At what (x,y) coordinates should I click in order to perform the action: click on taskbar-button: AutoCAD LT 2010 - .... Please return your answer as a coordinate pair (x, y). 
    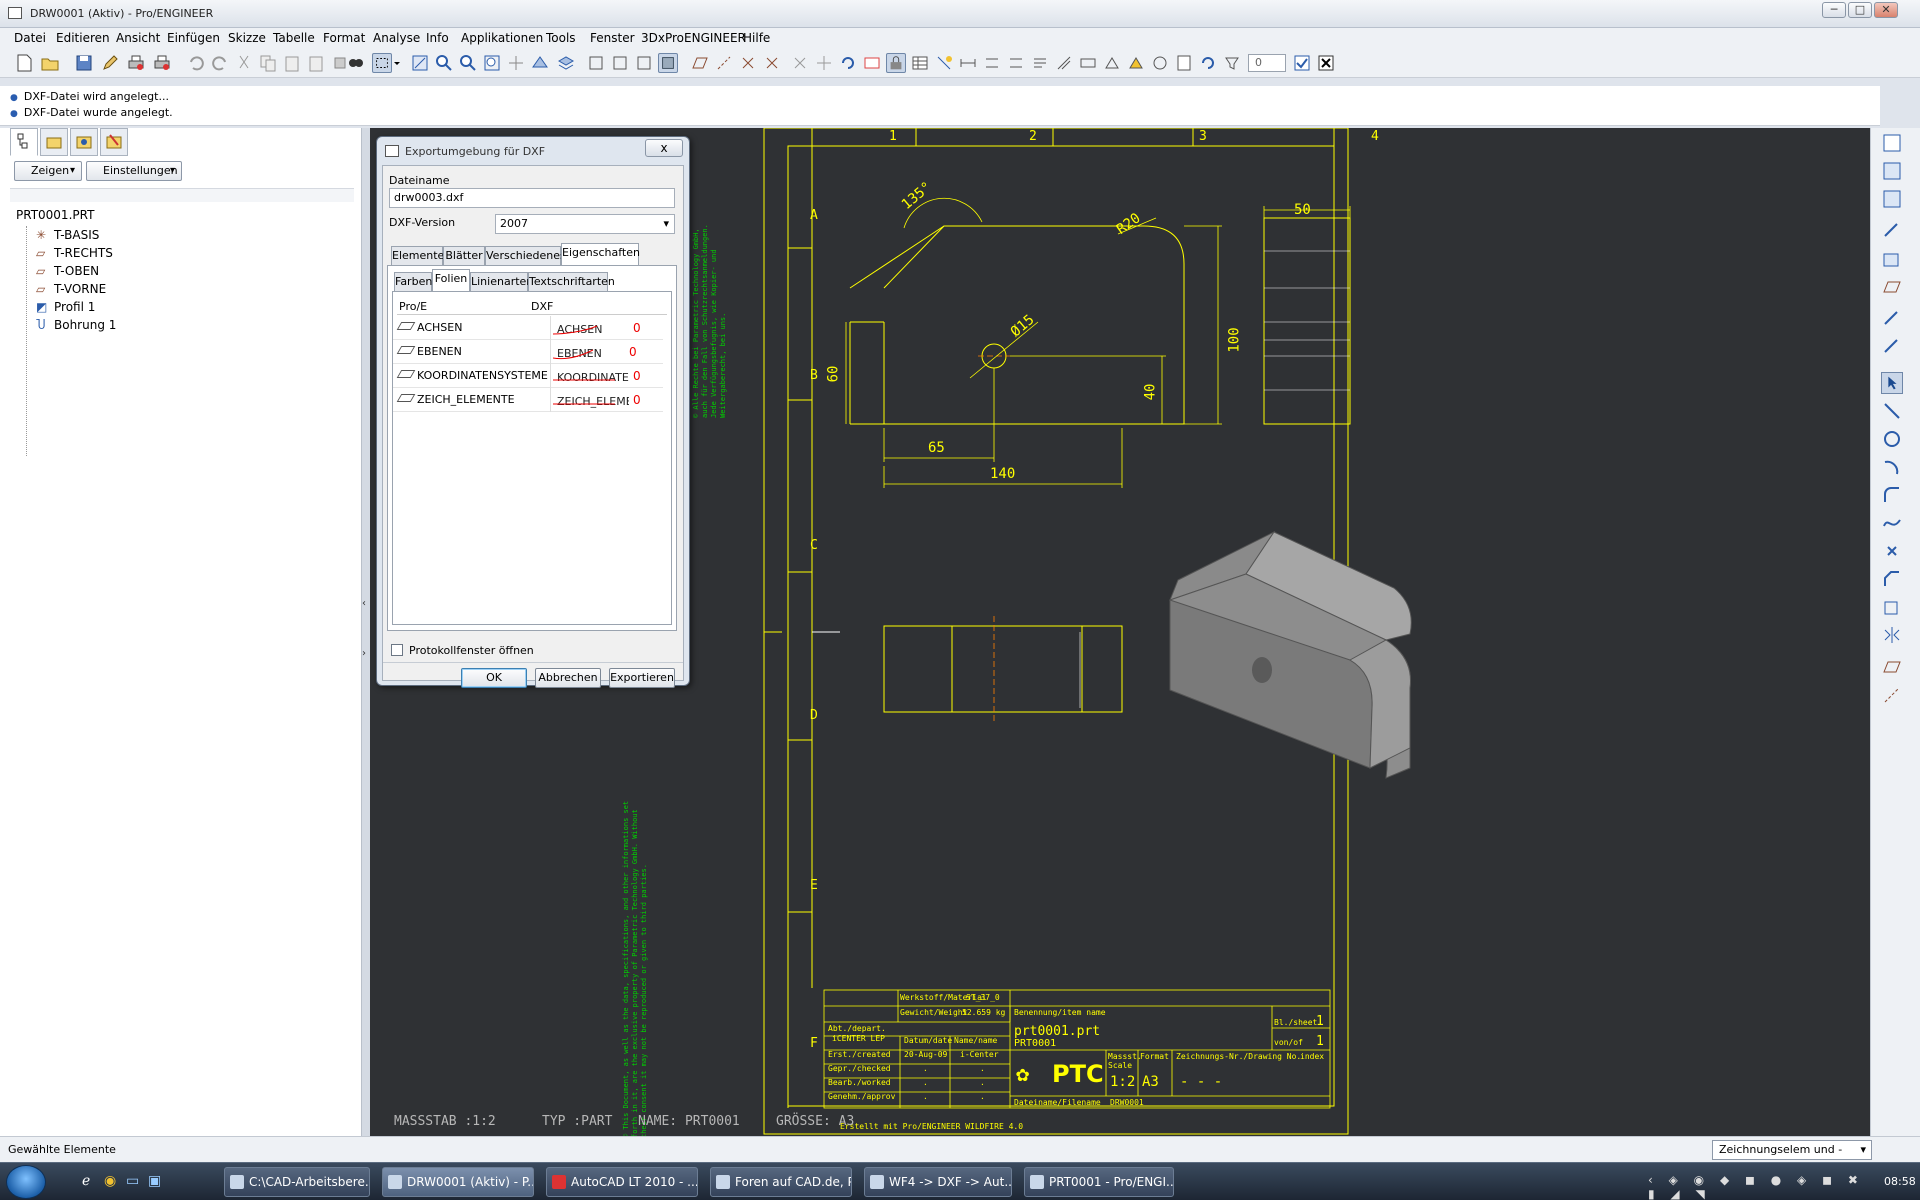
    Looking at the image, I should click on (622, 1182).